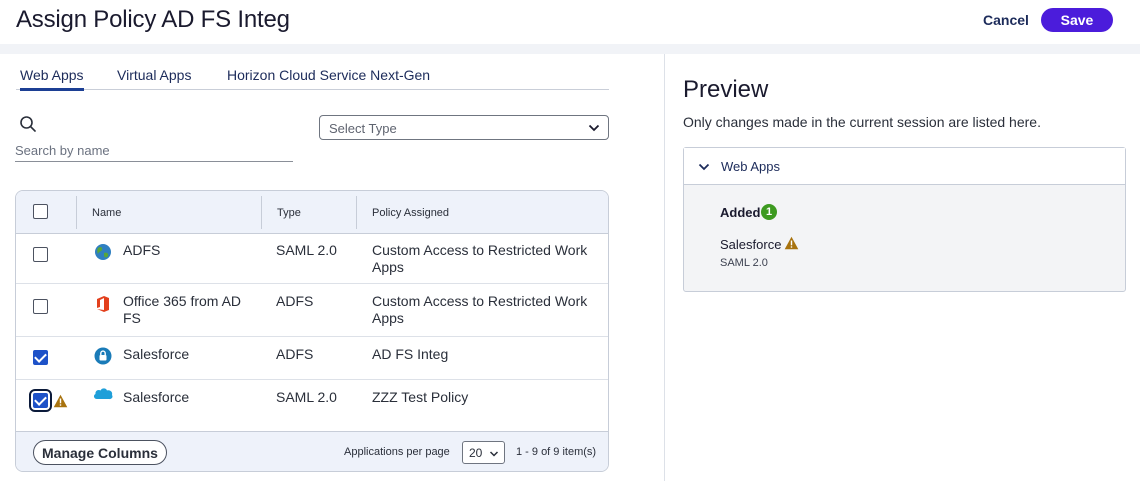  I want to click on per-page-value: 20, so click(476, 453).